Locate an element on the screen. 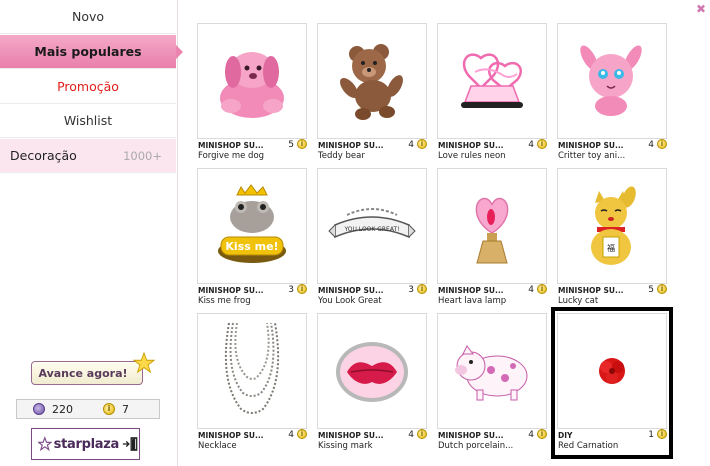  item-card: MINISHOP SU... Critter toy ani... 4 i is located at coordinates (612, 93).